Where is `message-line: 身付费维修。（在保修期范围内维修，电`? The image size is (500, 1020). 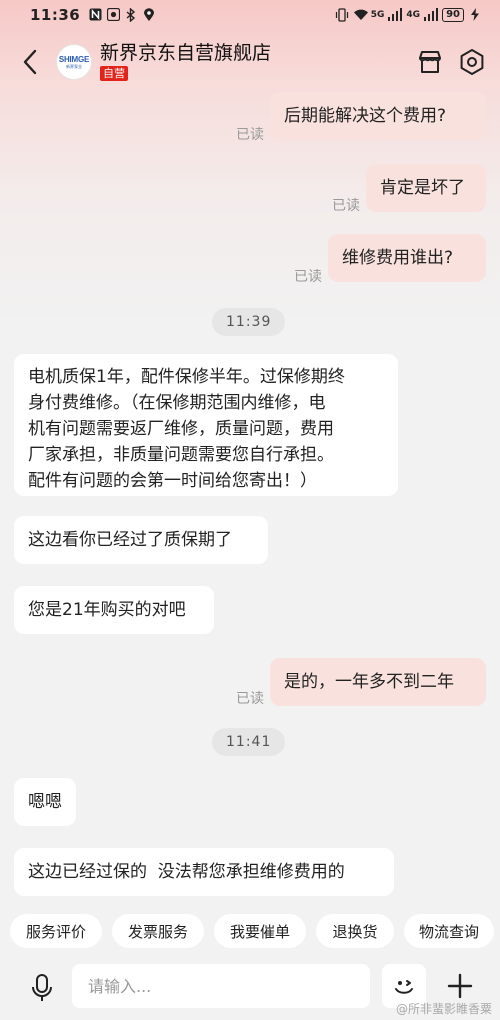 message-line: 身付费维修。（在保修期范围内维修，电 is located at coordinates (177, 403).